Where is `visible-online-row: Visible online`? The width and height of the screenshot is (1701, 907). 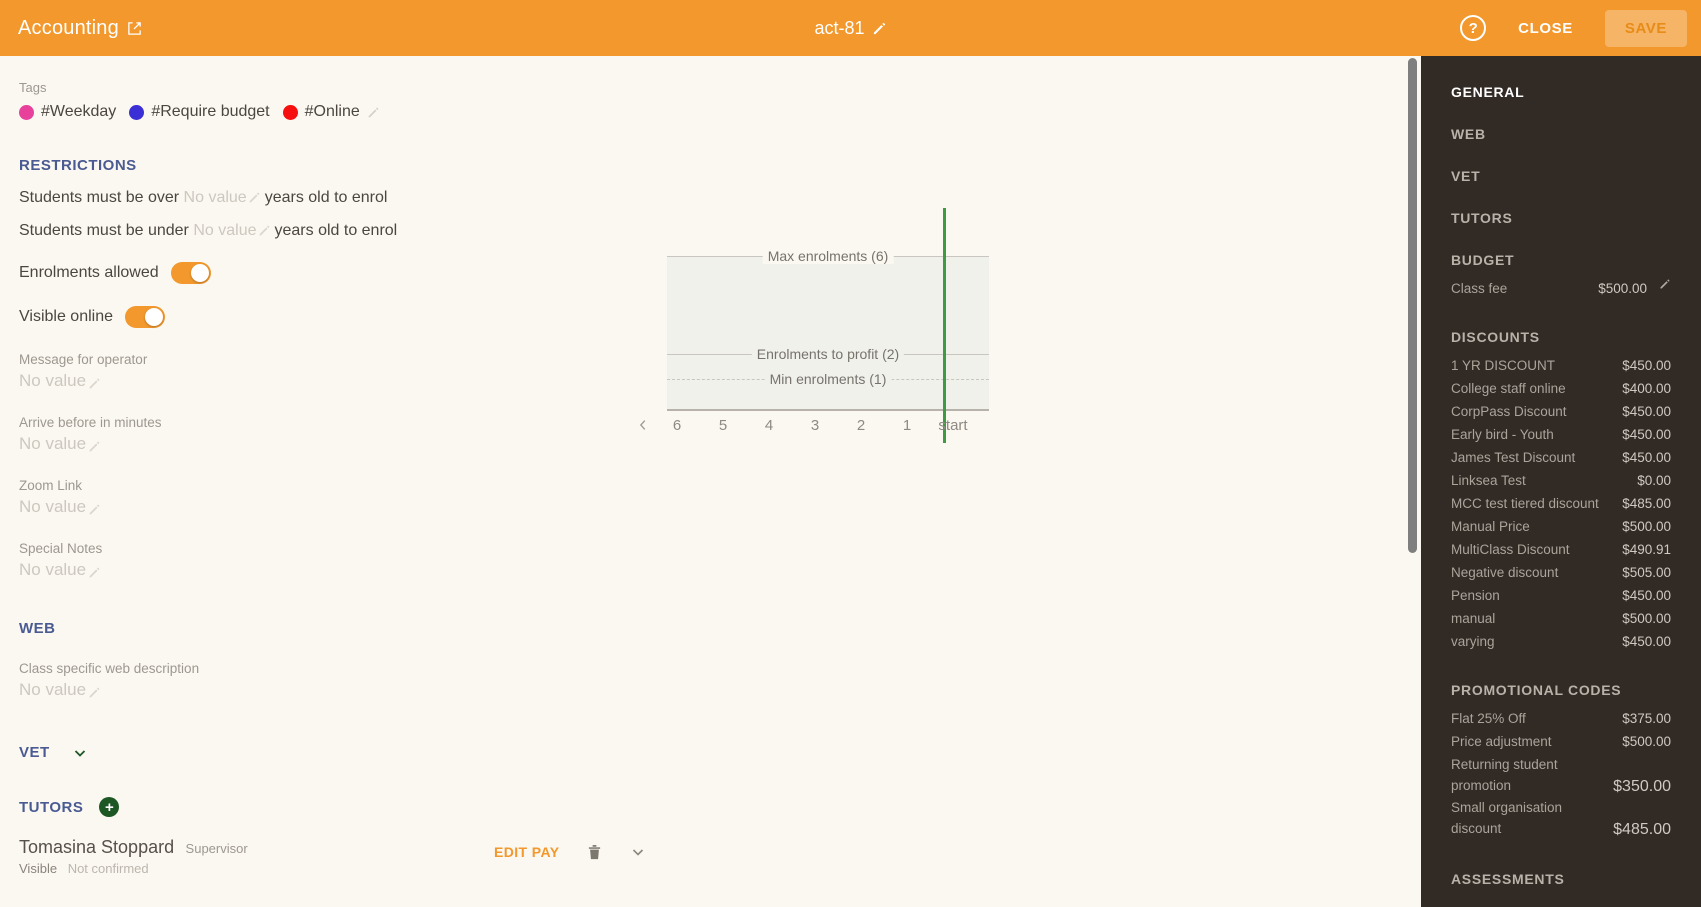 visible-online-row: Visible online is located at coordinates (339, 317).